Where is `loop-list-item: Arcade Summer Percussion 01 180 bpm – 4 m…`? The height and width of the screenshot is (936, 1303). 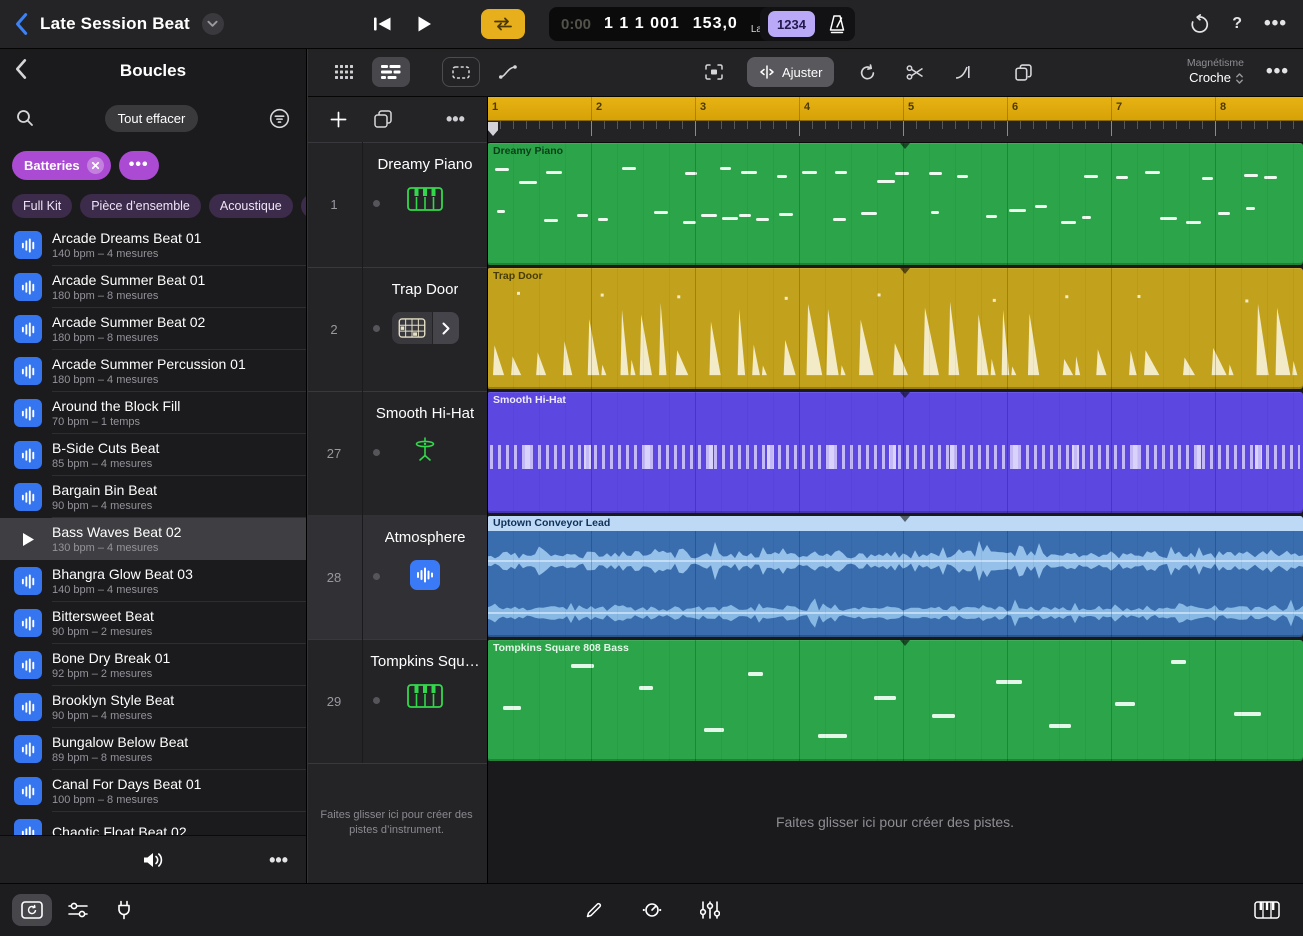
loop-list-item: Arcade Summer Percussion 01 180 bpm – 4 m… is located at coordinates (153, 371).